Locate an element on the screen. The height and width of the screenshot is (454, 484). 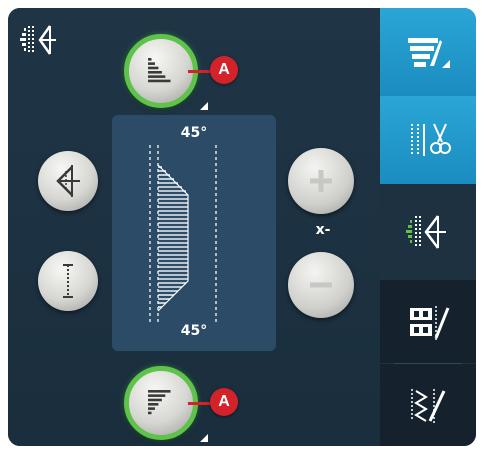
bottom-angle-label: 45° is located at coordinates (194, 331).